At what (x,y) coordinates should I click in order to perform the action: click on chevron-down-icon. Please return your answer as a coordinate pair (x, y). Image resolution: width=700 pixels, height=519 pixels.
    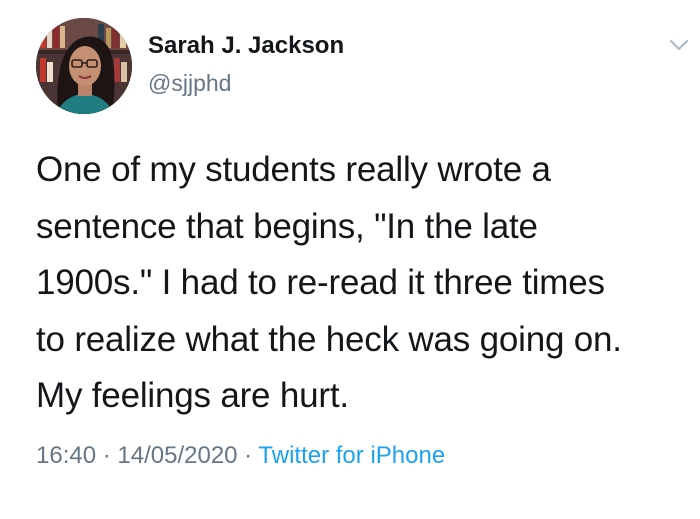
    Looking at the image, I should click on (679, 45).